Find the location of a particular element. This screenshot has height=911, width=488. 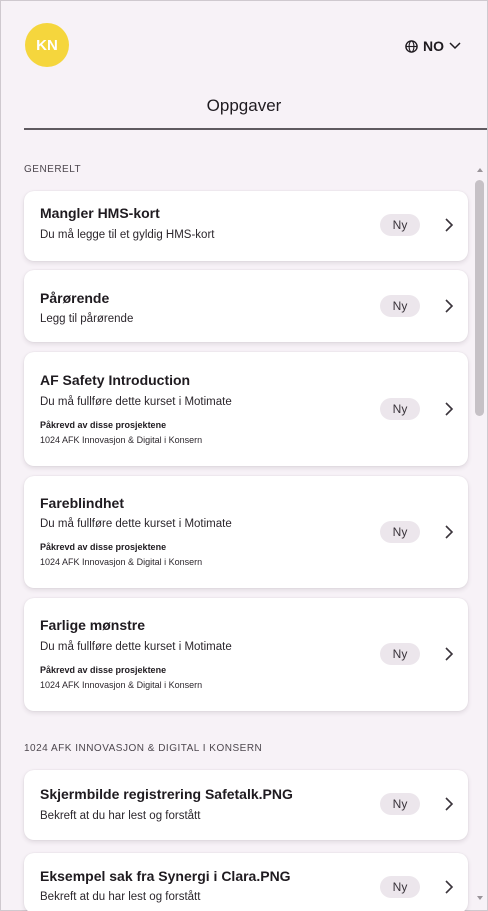

task-subtitle: Legg til pårørende is located at coordinates (87, 319).